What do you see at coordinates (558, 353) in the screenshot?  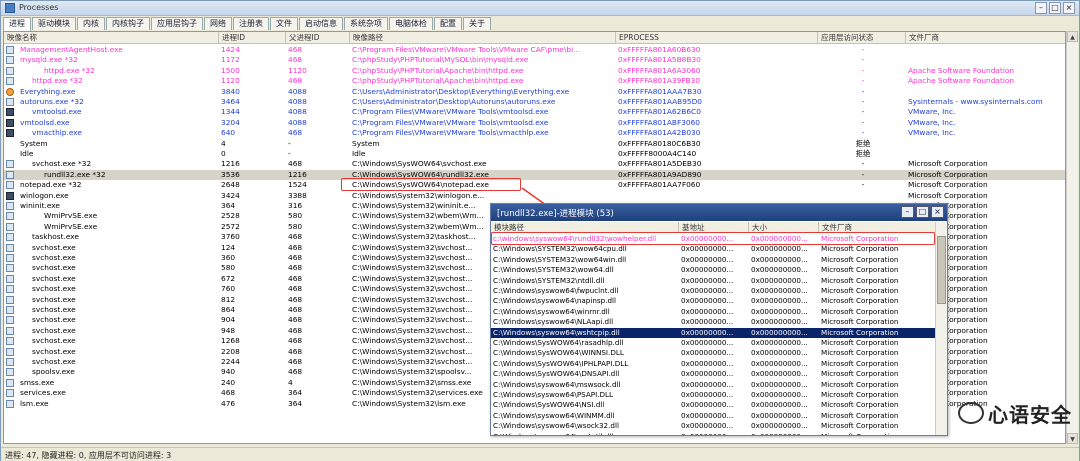 I see `module-cell-path: C:\Windows\SysWOW64\WINNSI.DLL` at bounding box center [558, 353].